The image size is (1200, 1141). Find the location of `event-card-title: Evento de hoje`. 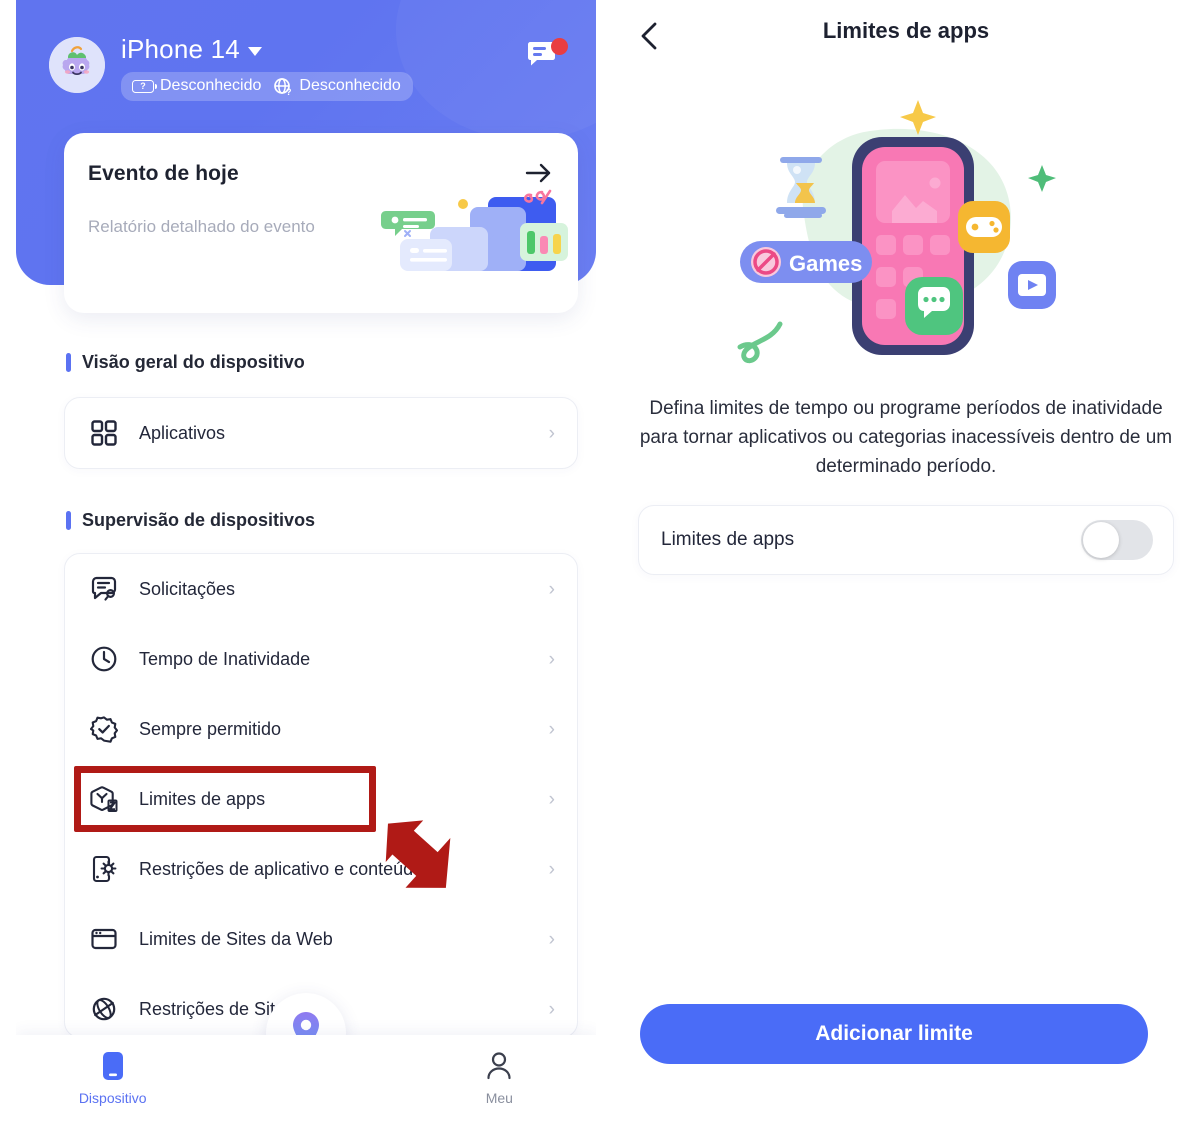

event-card-title: Evento de hoje is located at coordinates (163, 173).